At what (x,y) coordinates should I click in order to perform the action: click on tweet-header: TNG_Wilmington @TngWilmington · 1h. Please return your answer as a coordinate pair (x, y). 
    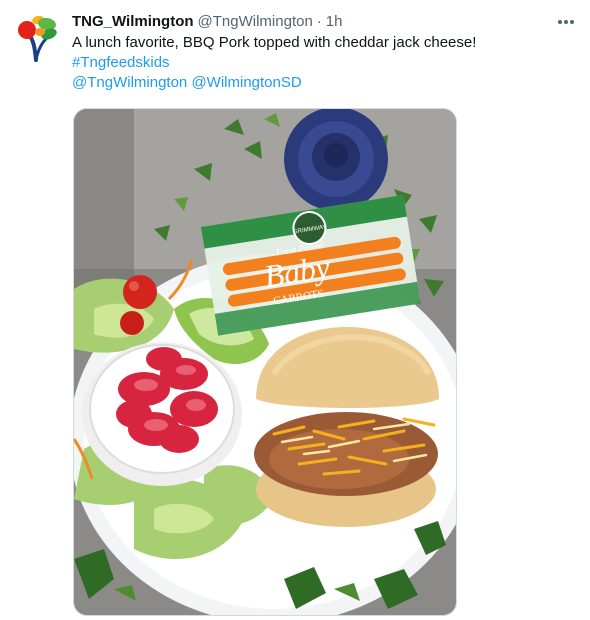
    Looking at the image, I should click on (325, 22).